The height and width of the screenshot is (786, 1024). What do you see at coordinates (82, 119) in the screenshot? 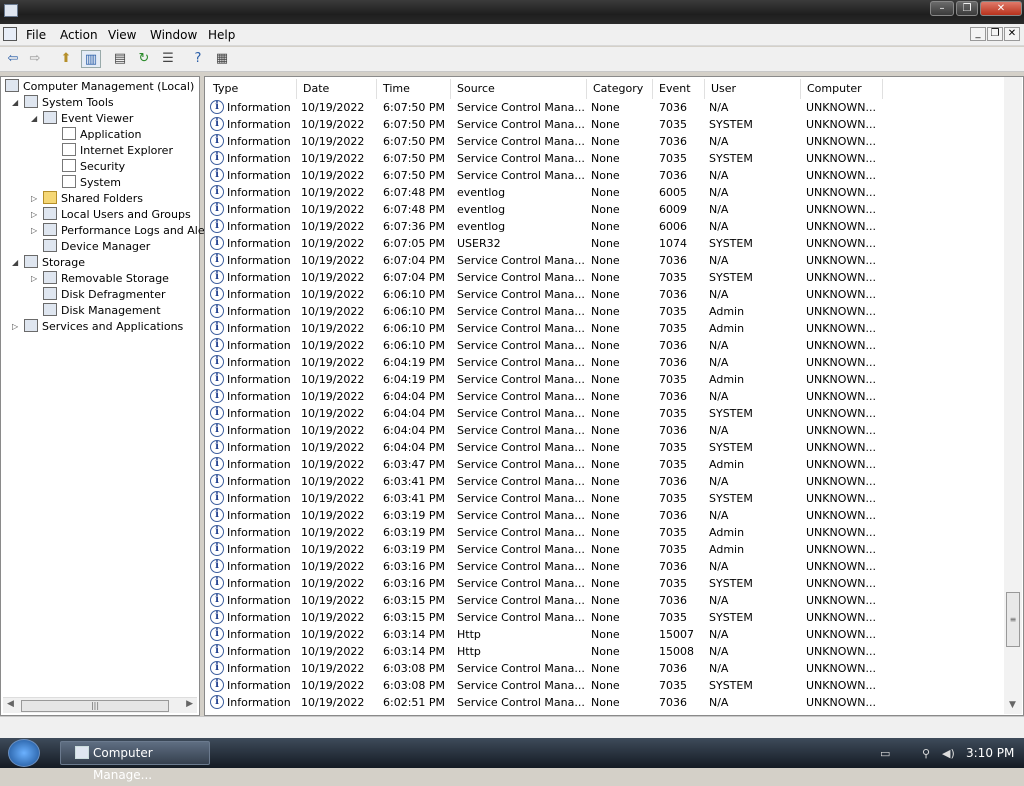
I see `tree-node-event-viewer: ◢ Event Viewer` at bounding box center [82, 119].